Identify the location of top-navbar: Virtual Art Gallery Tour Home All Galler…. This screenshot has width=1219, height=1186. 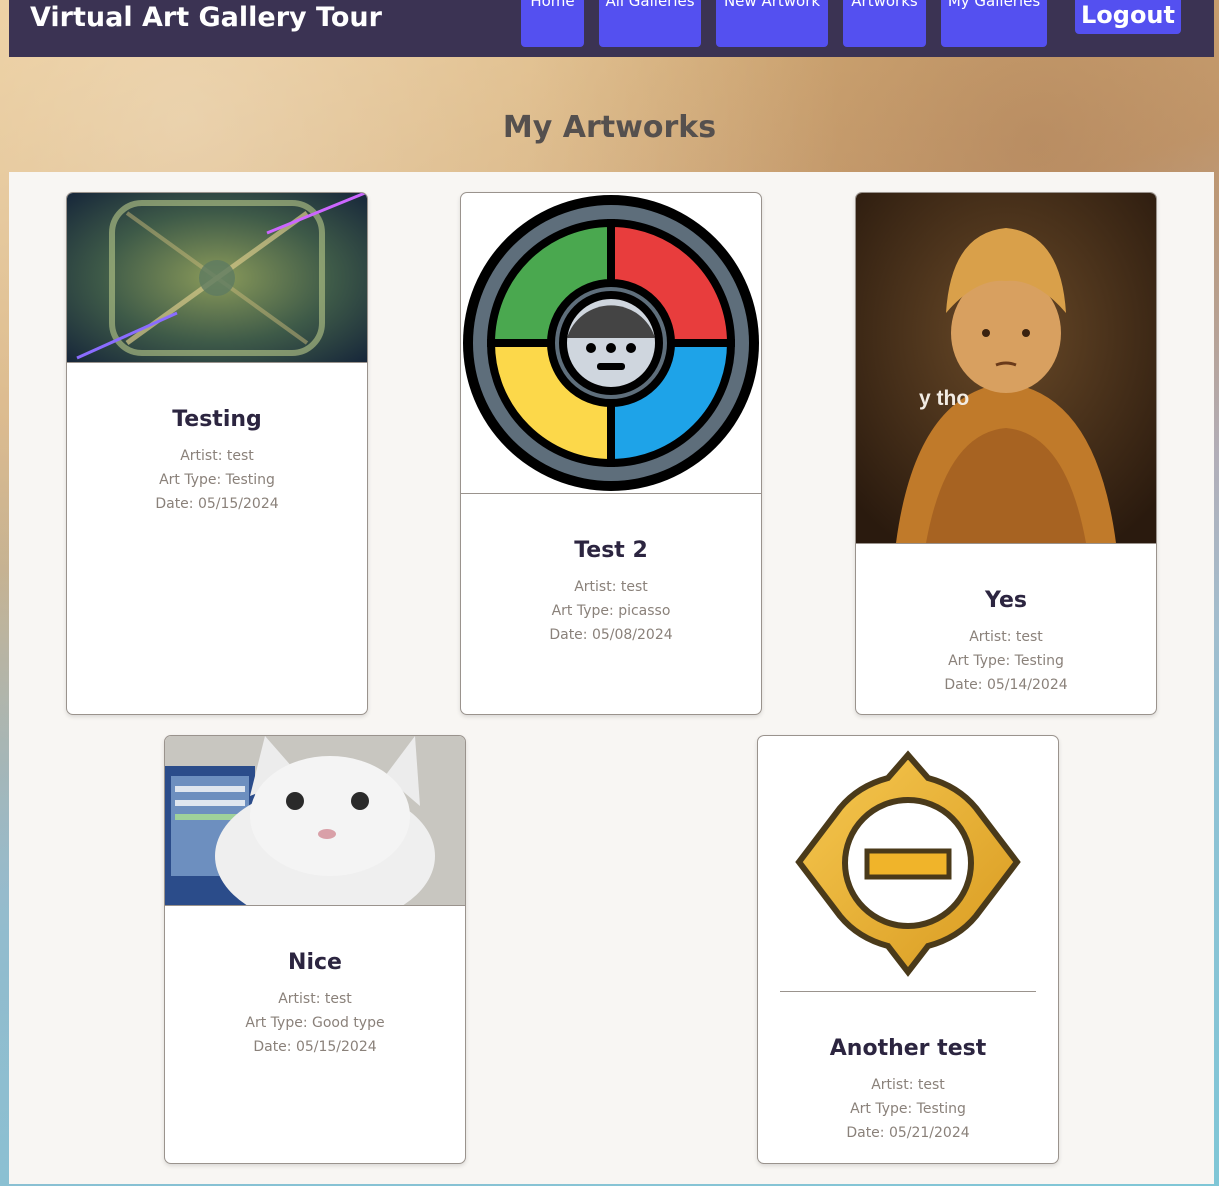
(611, 28).